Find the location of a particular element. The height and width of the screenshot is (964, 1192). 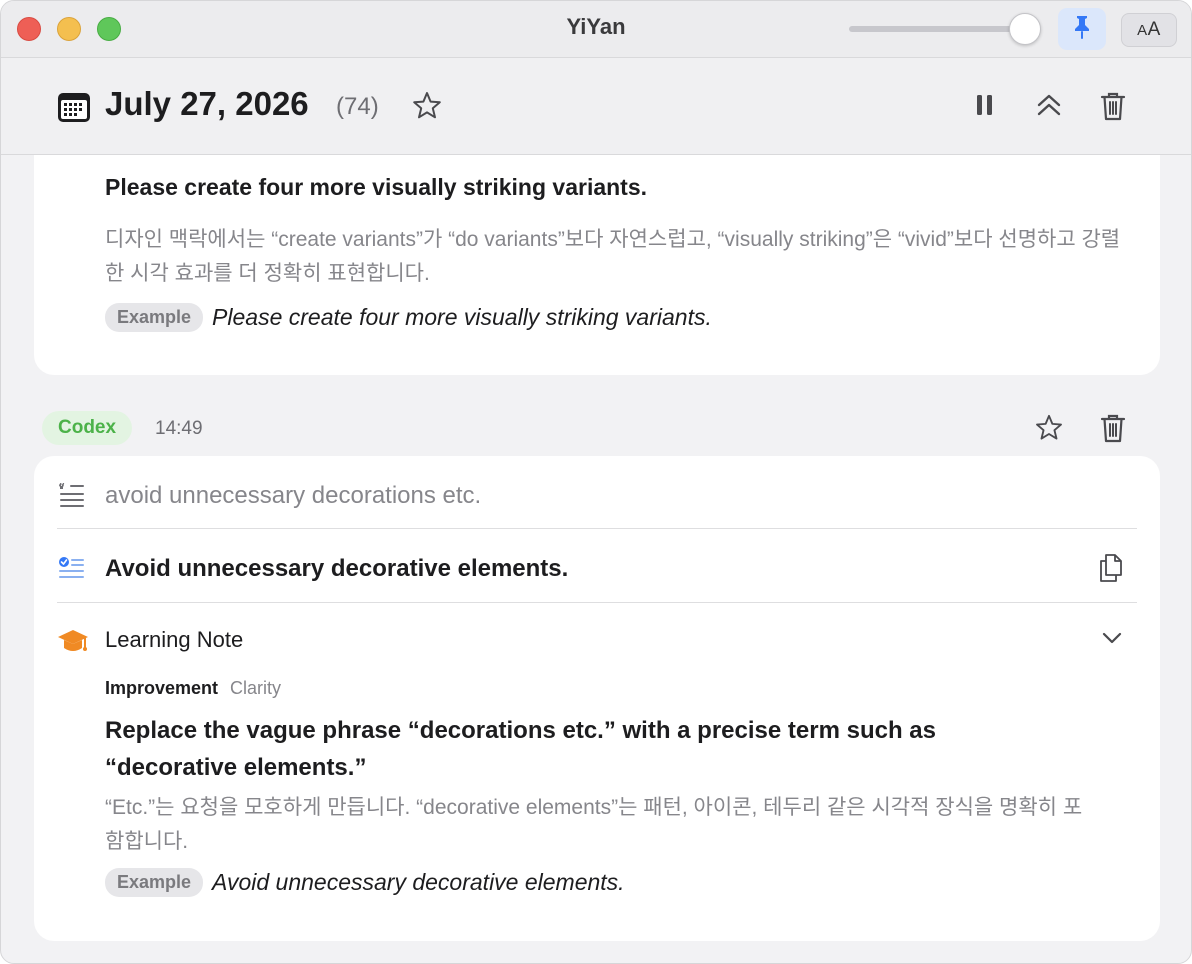

opacity-slider-track is located at coordinates (937, 29).